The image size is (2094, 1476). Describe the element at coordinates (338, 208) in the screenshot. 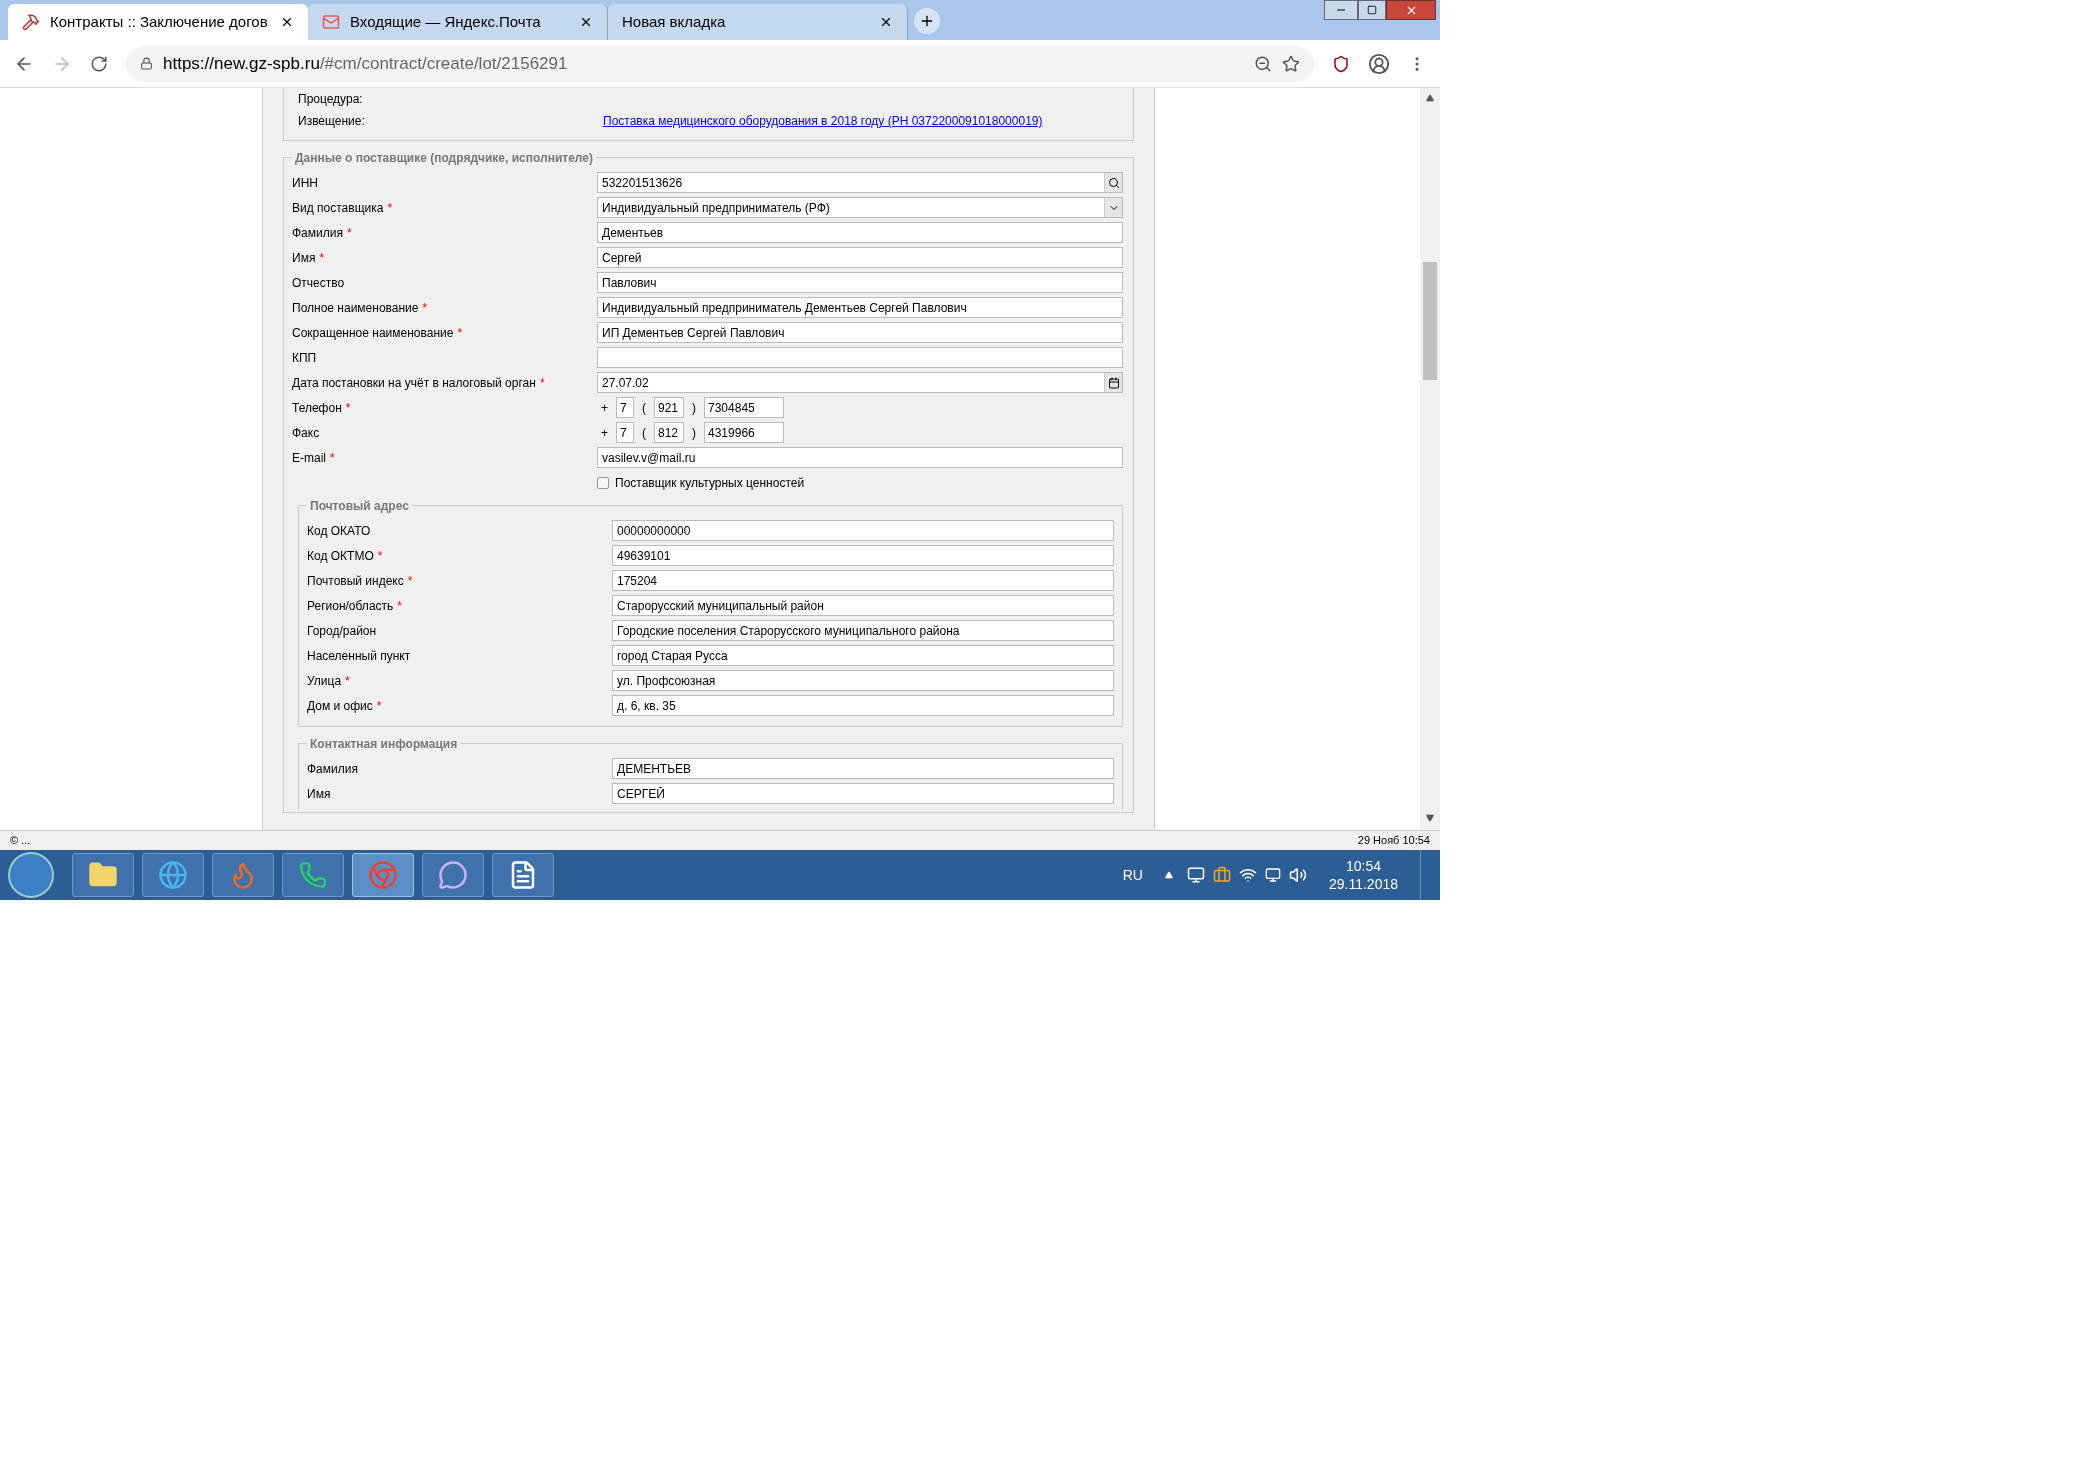

I see `field-label: Вид поставщика` at that location.